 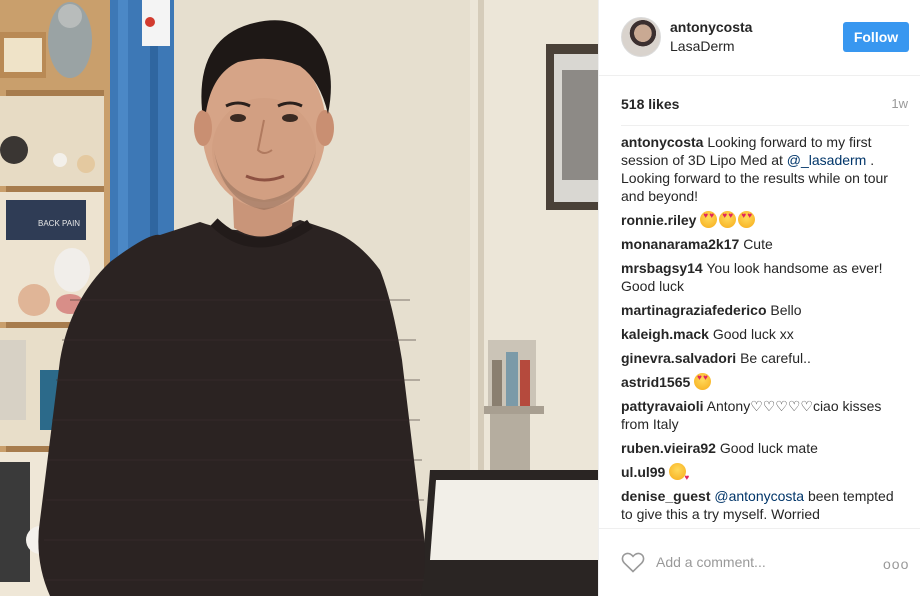 I want to click on comment-username: ruben.vieira92, so click(x=668, y=448).